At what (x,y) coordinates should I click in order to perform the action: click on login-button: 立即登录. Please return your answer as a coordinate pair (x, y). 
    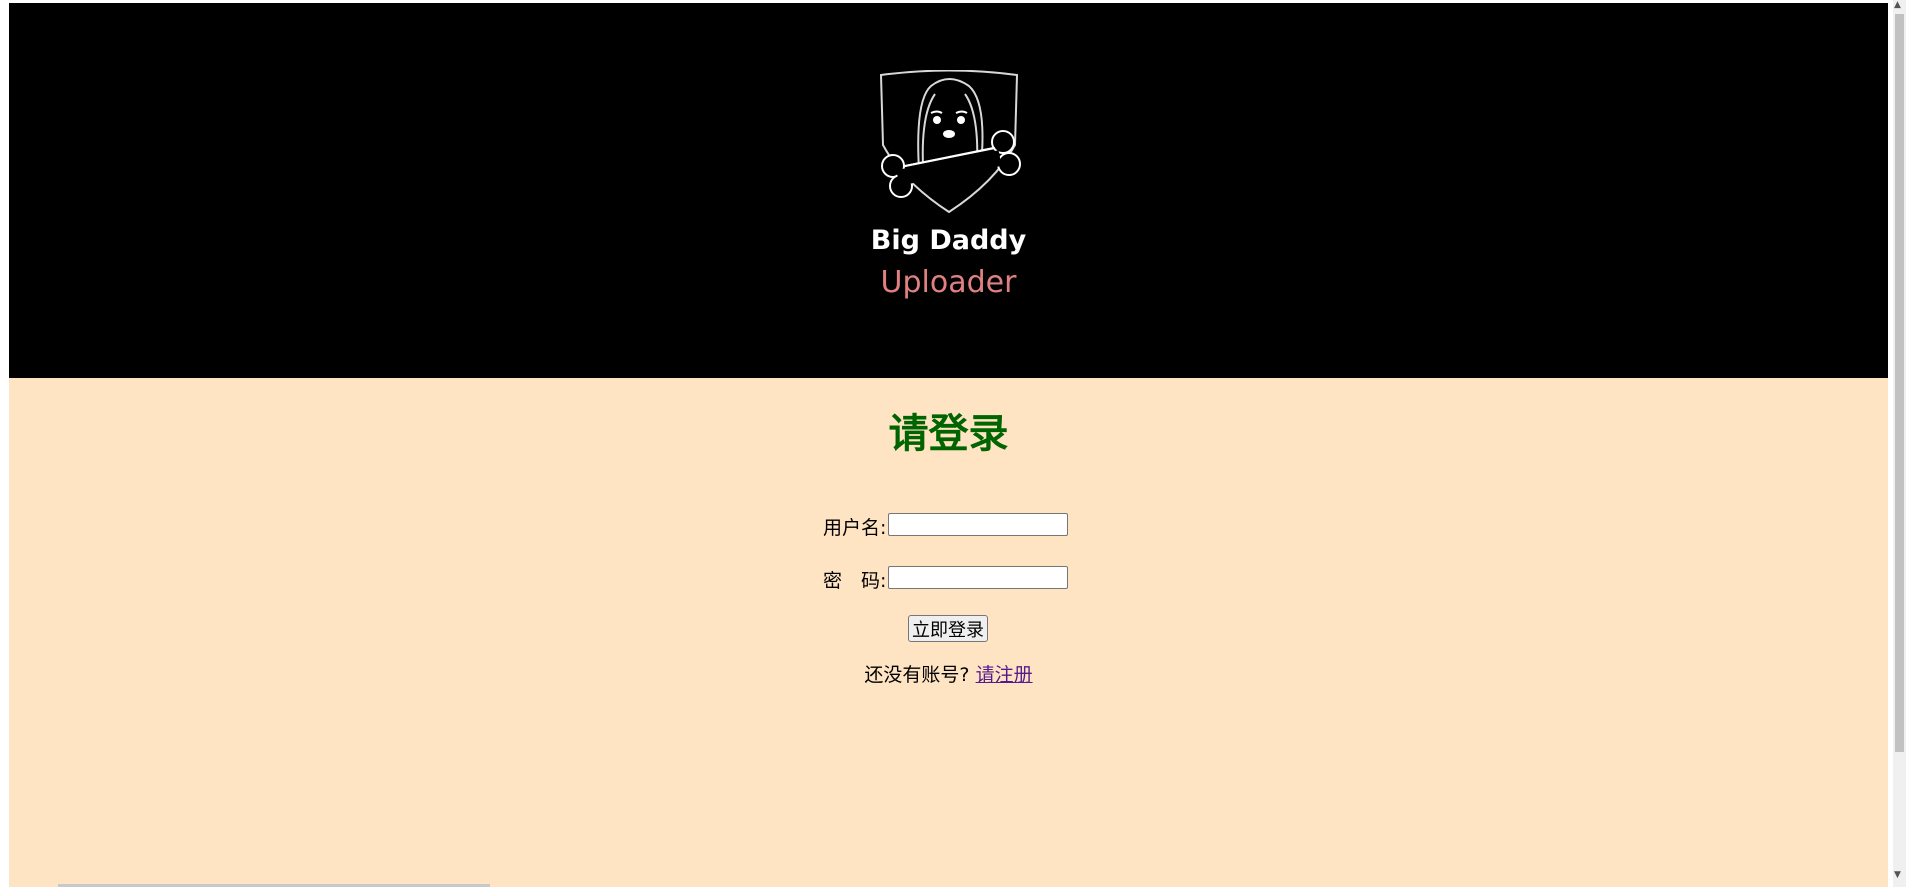
    Looking at the image, I should click on (948, 628).